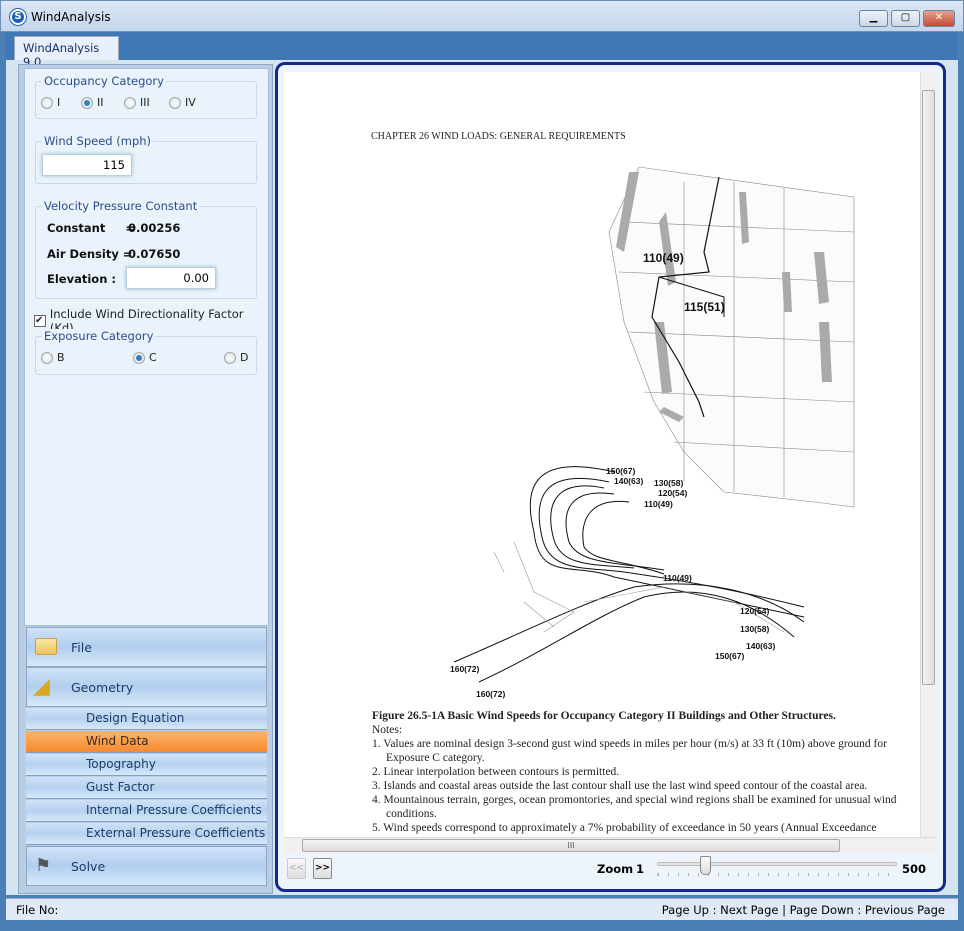 The image size is (964, 931). What do you see at coordinates (53, 357) in the screenshot?
I see `radio-exposure-b: B` at bounding box center [53, 357].